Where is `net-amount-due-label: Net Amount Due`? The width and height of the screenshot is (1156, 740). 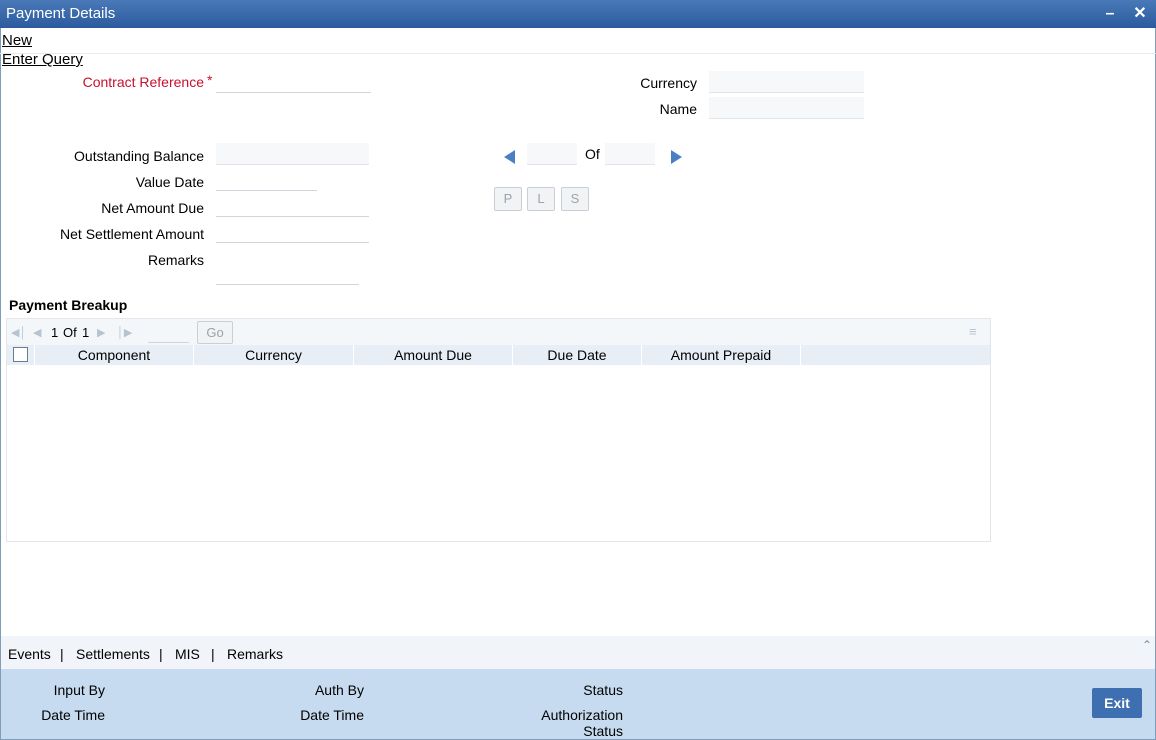
net-amount-due-label: Net Amount Due is located at coordinates (152, 208).